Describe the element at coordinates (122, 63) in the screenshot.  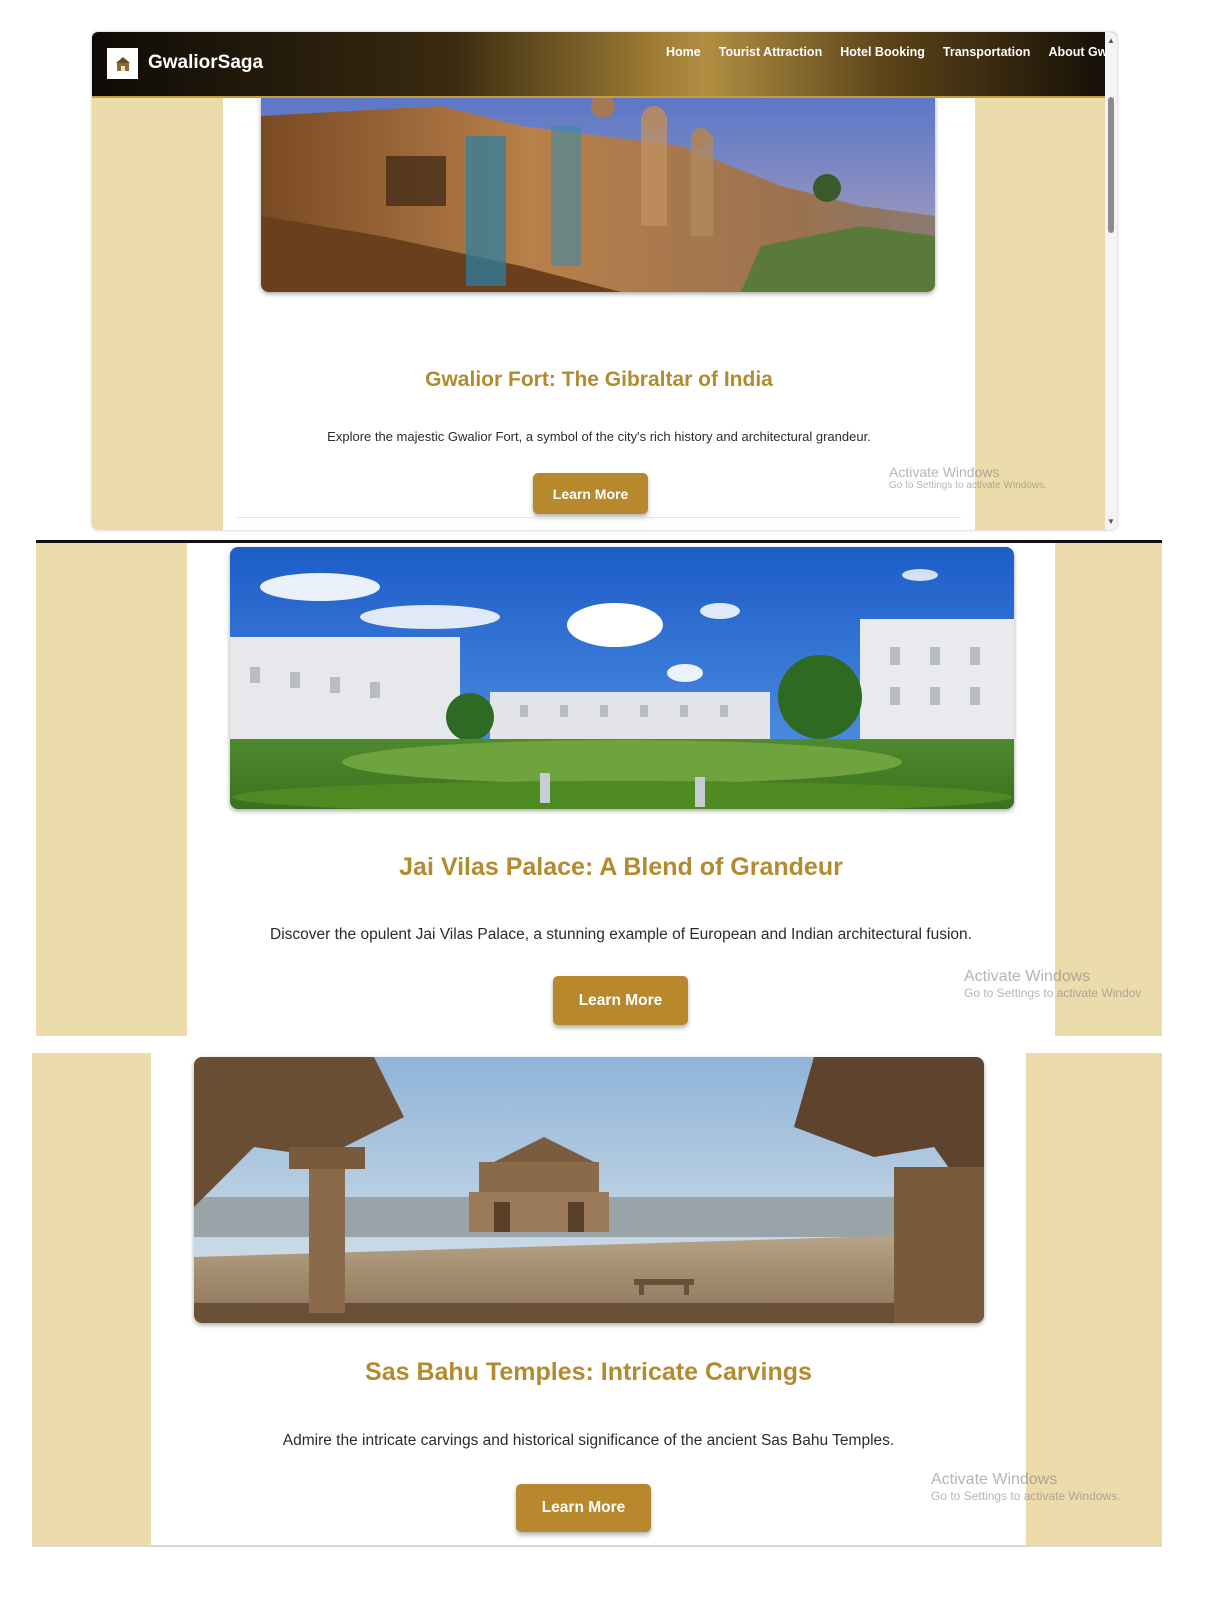
I see `logo-icon` at that location.